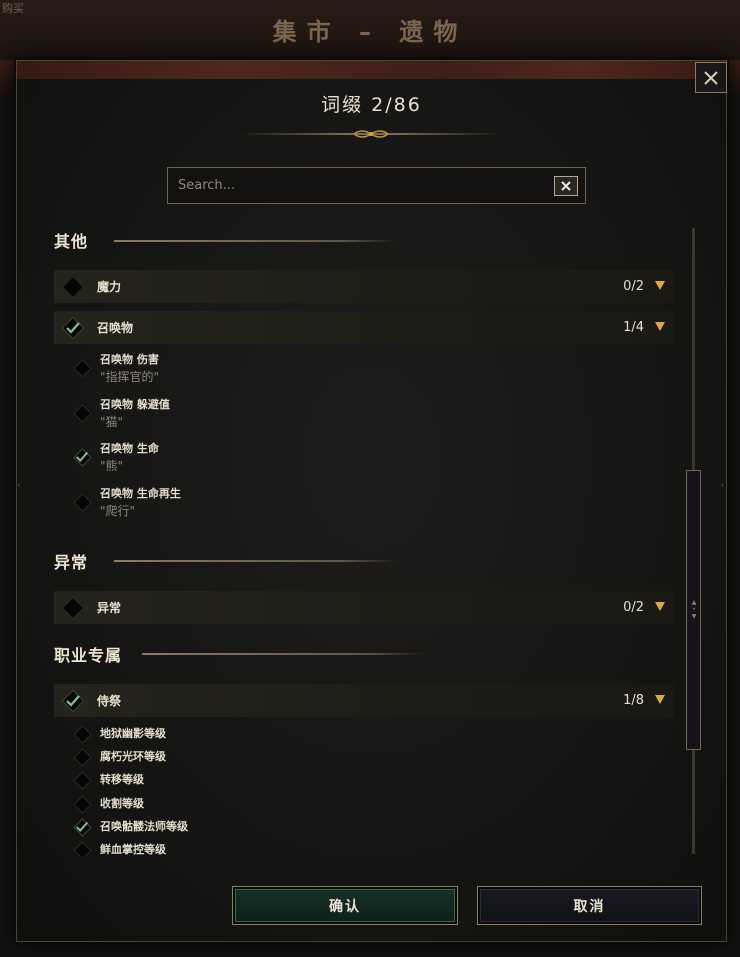 Image resolution: width=740 pixels, height=957 pixels. What do you see at coordinates (122, 779) in the screenshot?
I see `affix-name: 转移等级` at bounding box center [122, 779].